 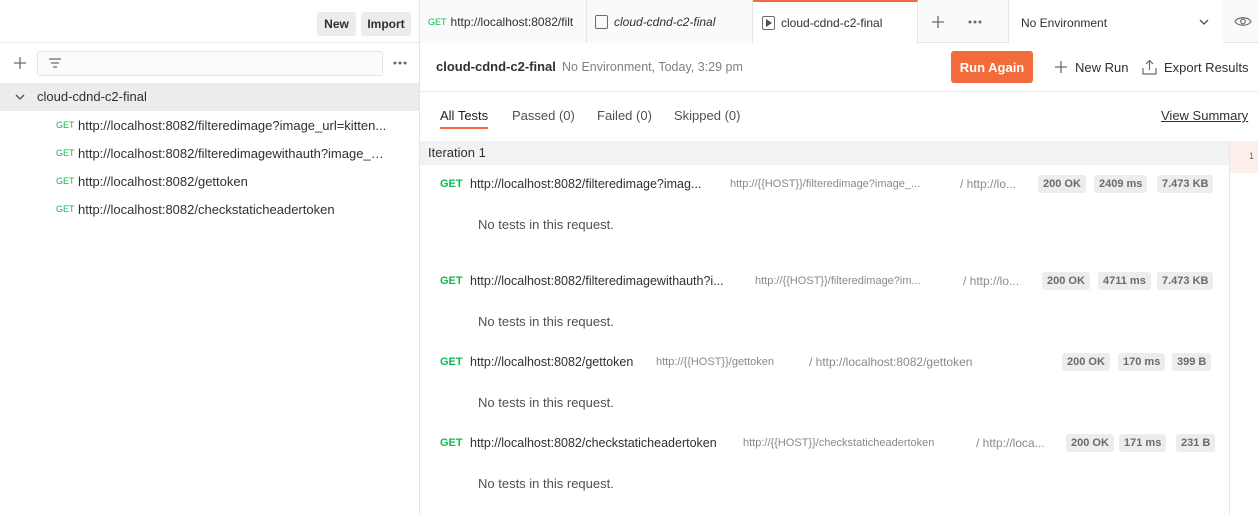 What do you see at coordinates (543, 115) in the screenshot?
I see `tab-passed: Passed (0)` at bounding box center [543, 115].